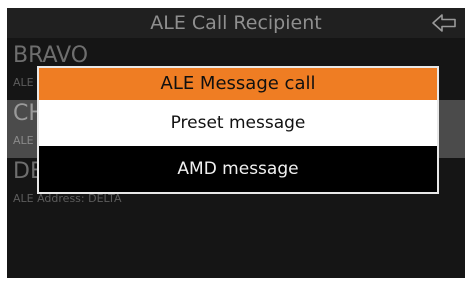  I want to click on preset-message-option: Preset message, so click(238, 123).